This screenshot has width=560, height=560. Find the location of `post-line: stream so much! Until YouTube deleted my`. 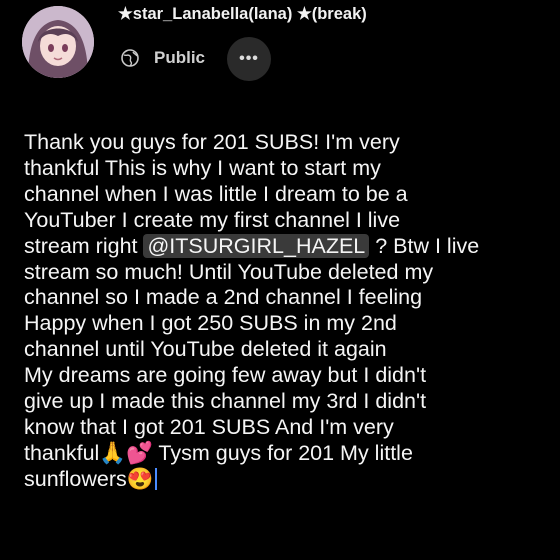

post-line: stream so much! Until YouTube deleted my is located at coordinates (229, 271).